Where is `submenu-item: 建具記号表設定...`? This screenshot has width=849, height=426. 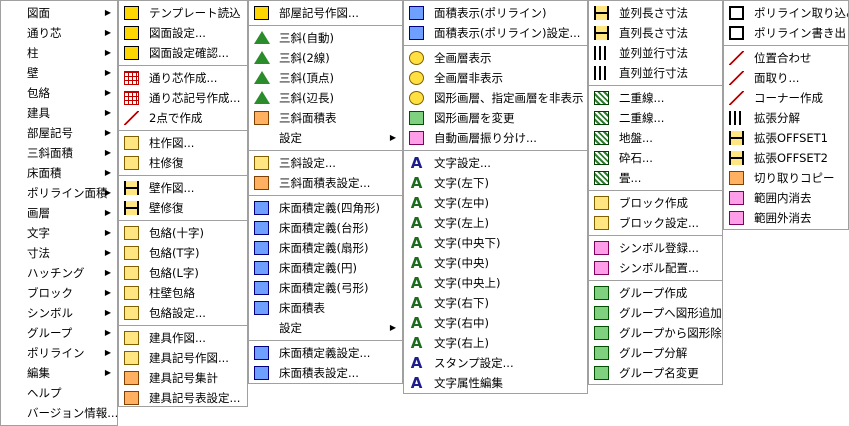
submenu-item: 建具記号表設定... is located at coordinates (183, 398).